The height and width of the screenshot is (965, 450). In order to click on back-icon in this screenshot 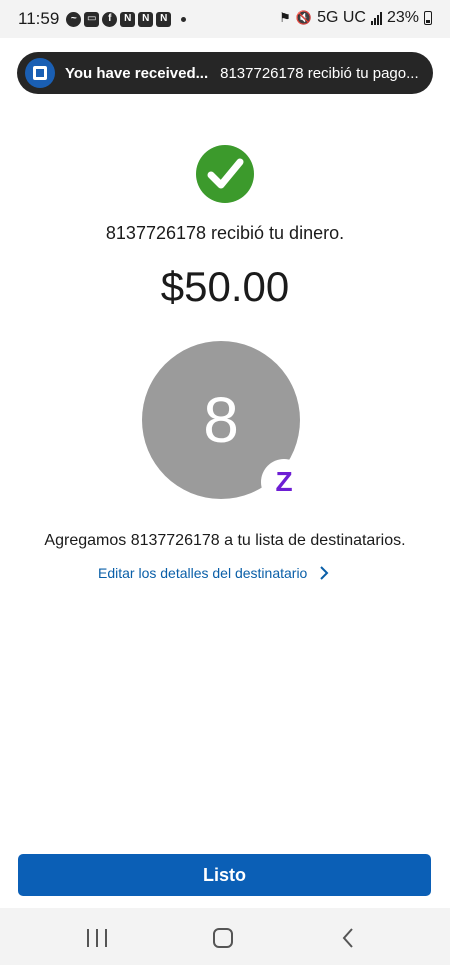, I will do `click(348, 938)`.